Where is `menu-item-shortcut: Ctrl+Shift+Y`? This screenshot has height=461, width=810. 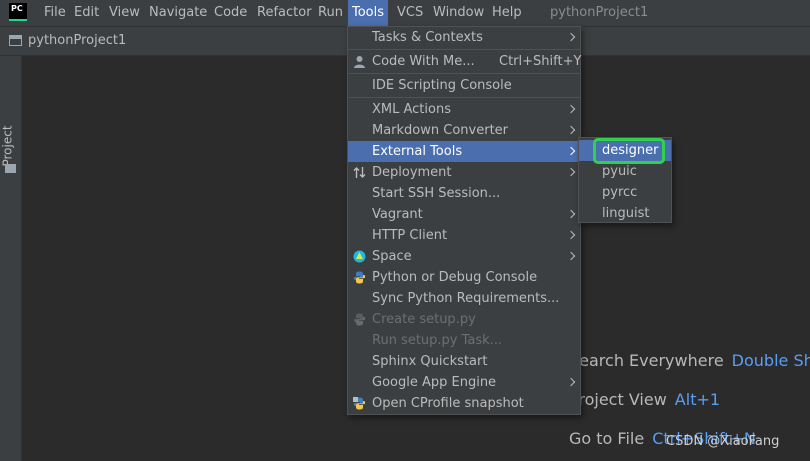
menu-item-shortcut: Ctrl+Shift+Y is located at coordinates (540, 61).